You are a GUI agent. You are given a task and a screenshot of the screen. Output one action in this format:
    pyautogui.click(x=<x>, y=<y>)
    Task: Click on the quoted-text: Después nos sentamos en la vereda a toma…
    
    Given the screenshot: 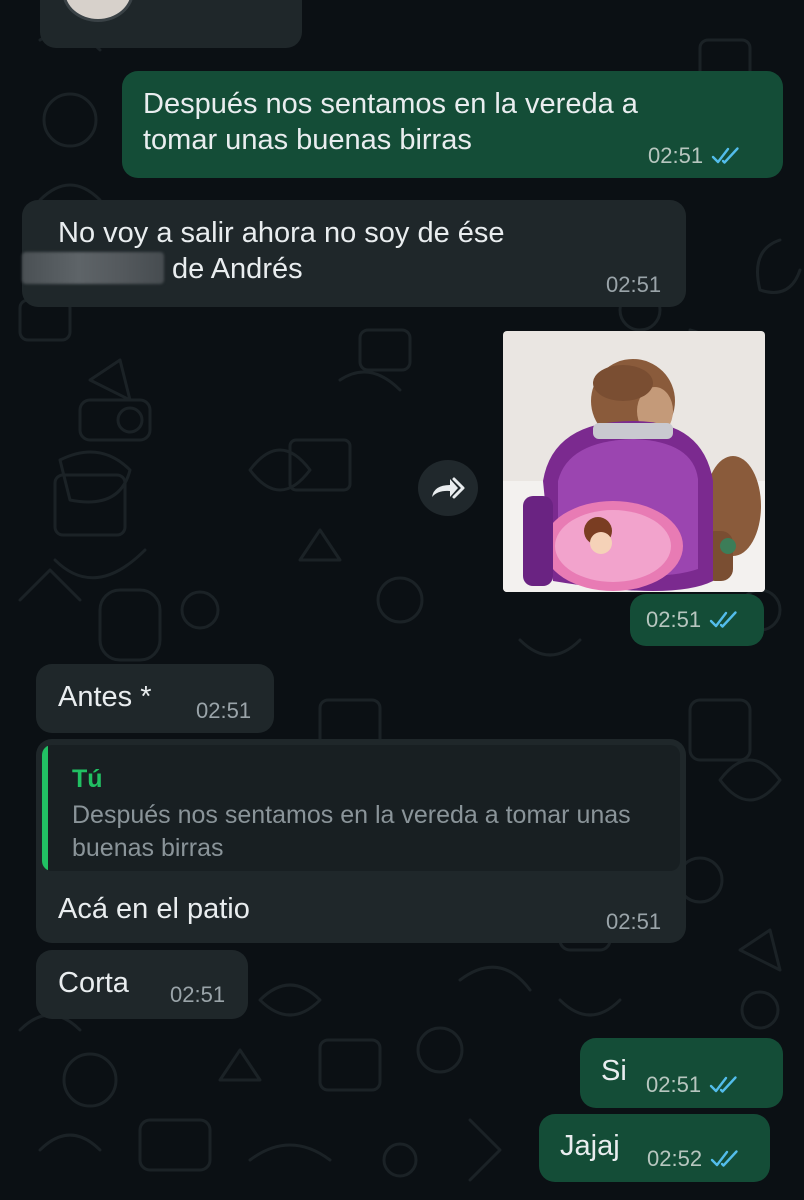 What is the action you would take?
    pyautogui.click(x=351, y=831)
    